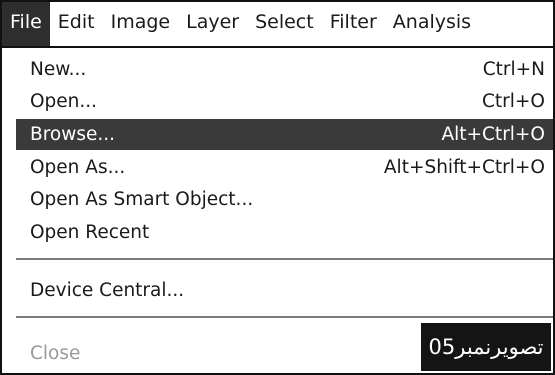  I want to click on menu-item-open: Open... Ctrl+O, so click(277, 101).